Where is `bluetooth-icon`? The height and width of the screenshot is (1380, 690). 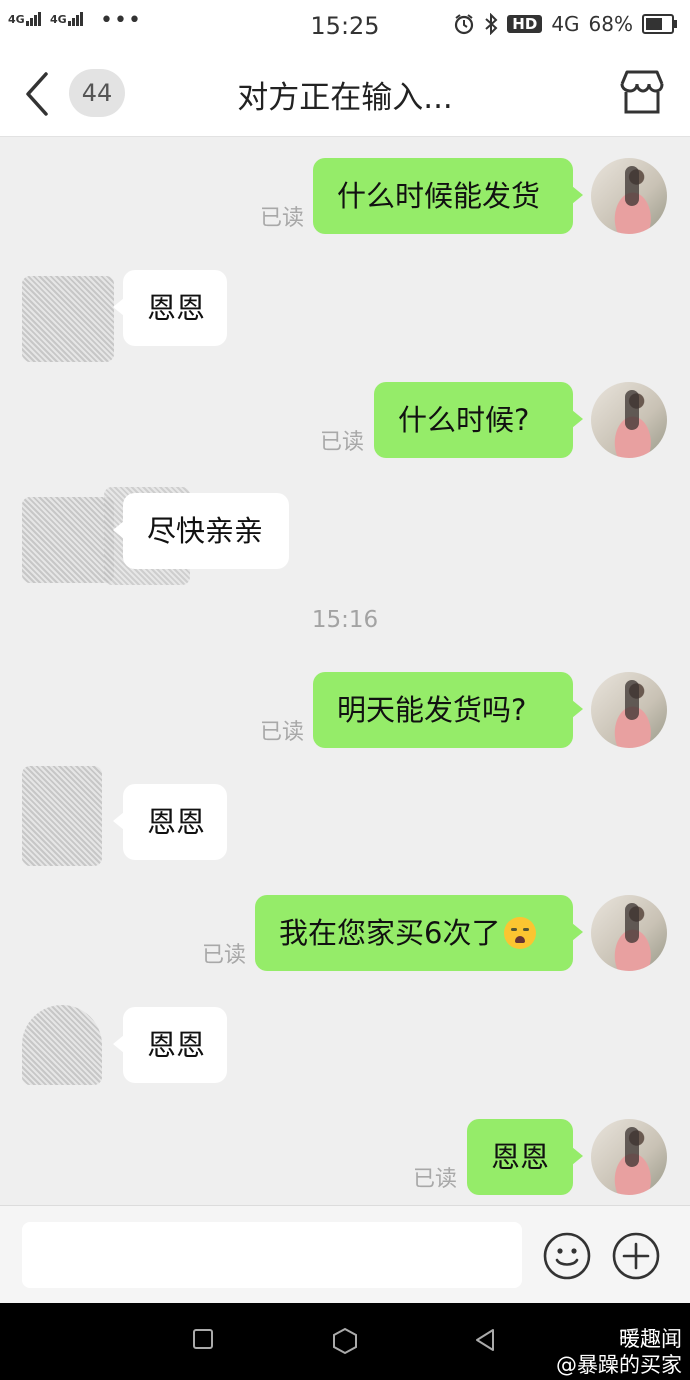 bluetooth-icon is located at coordinates (491, 24).